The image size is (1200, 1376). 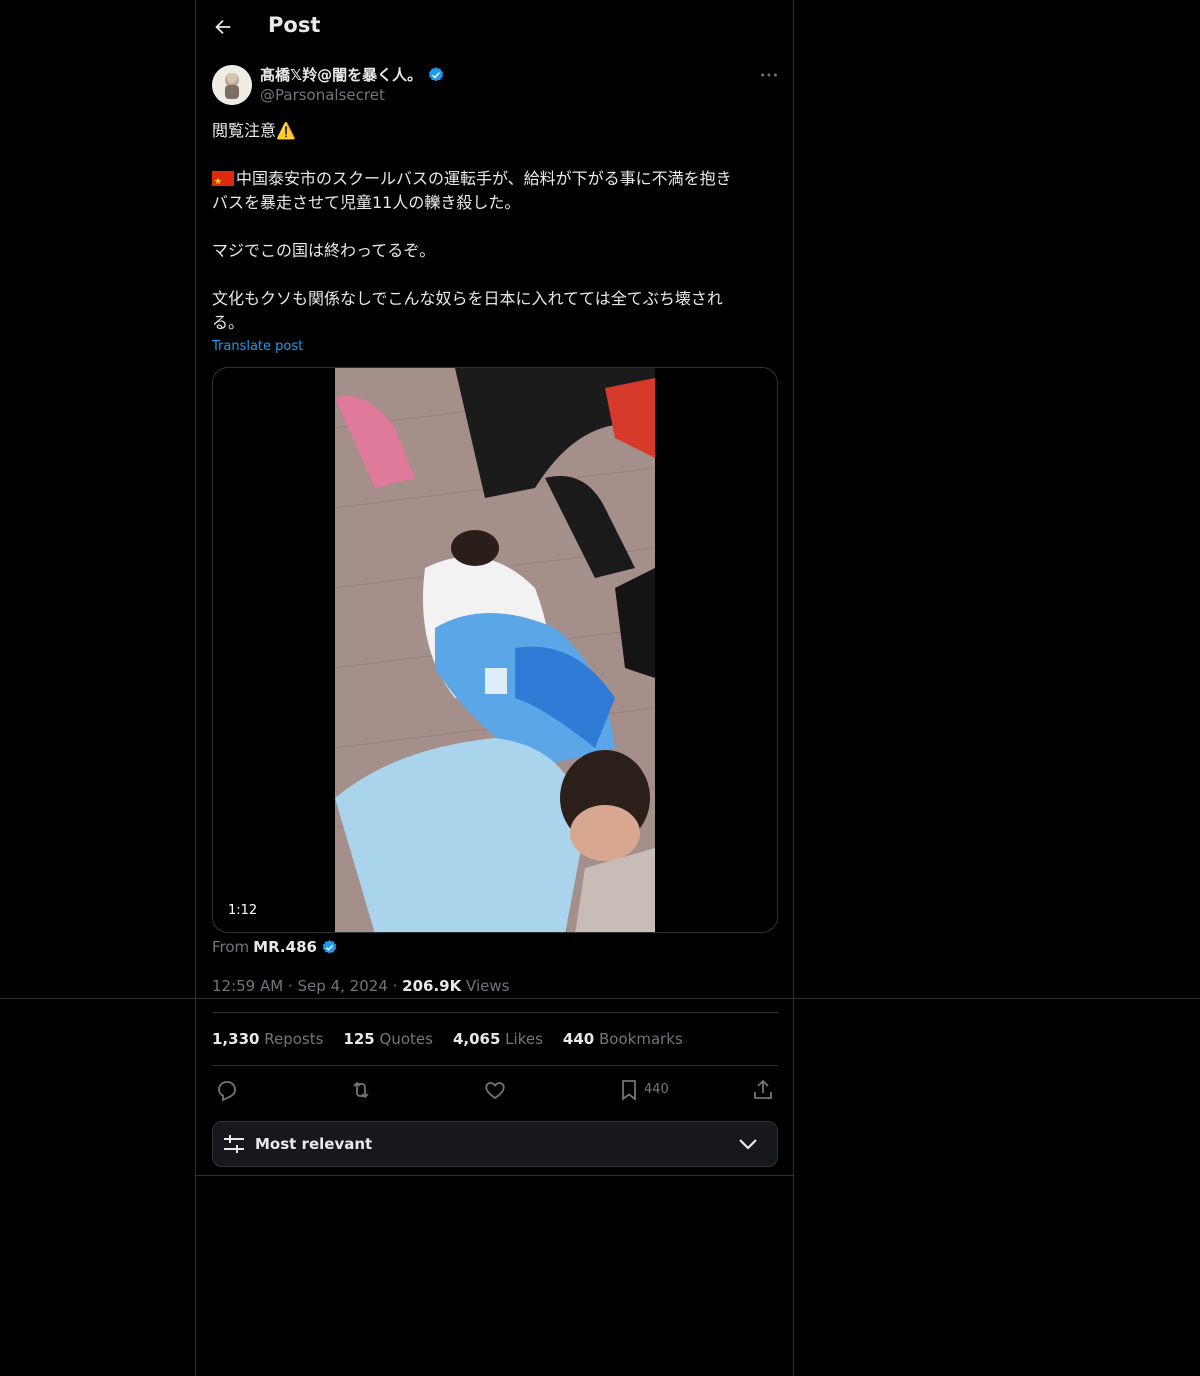 I want to click on china-flag-icon, so click(x=223, y=182).